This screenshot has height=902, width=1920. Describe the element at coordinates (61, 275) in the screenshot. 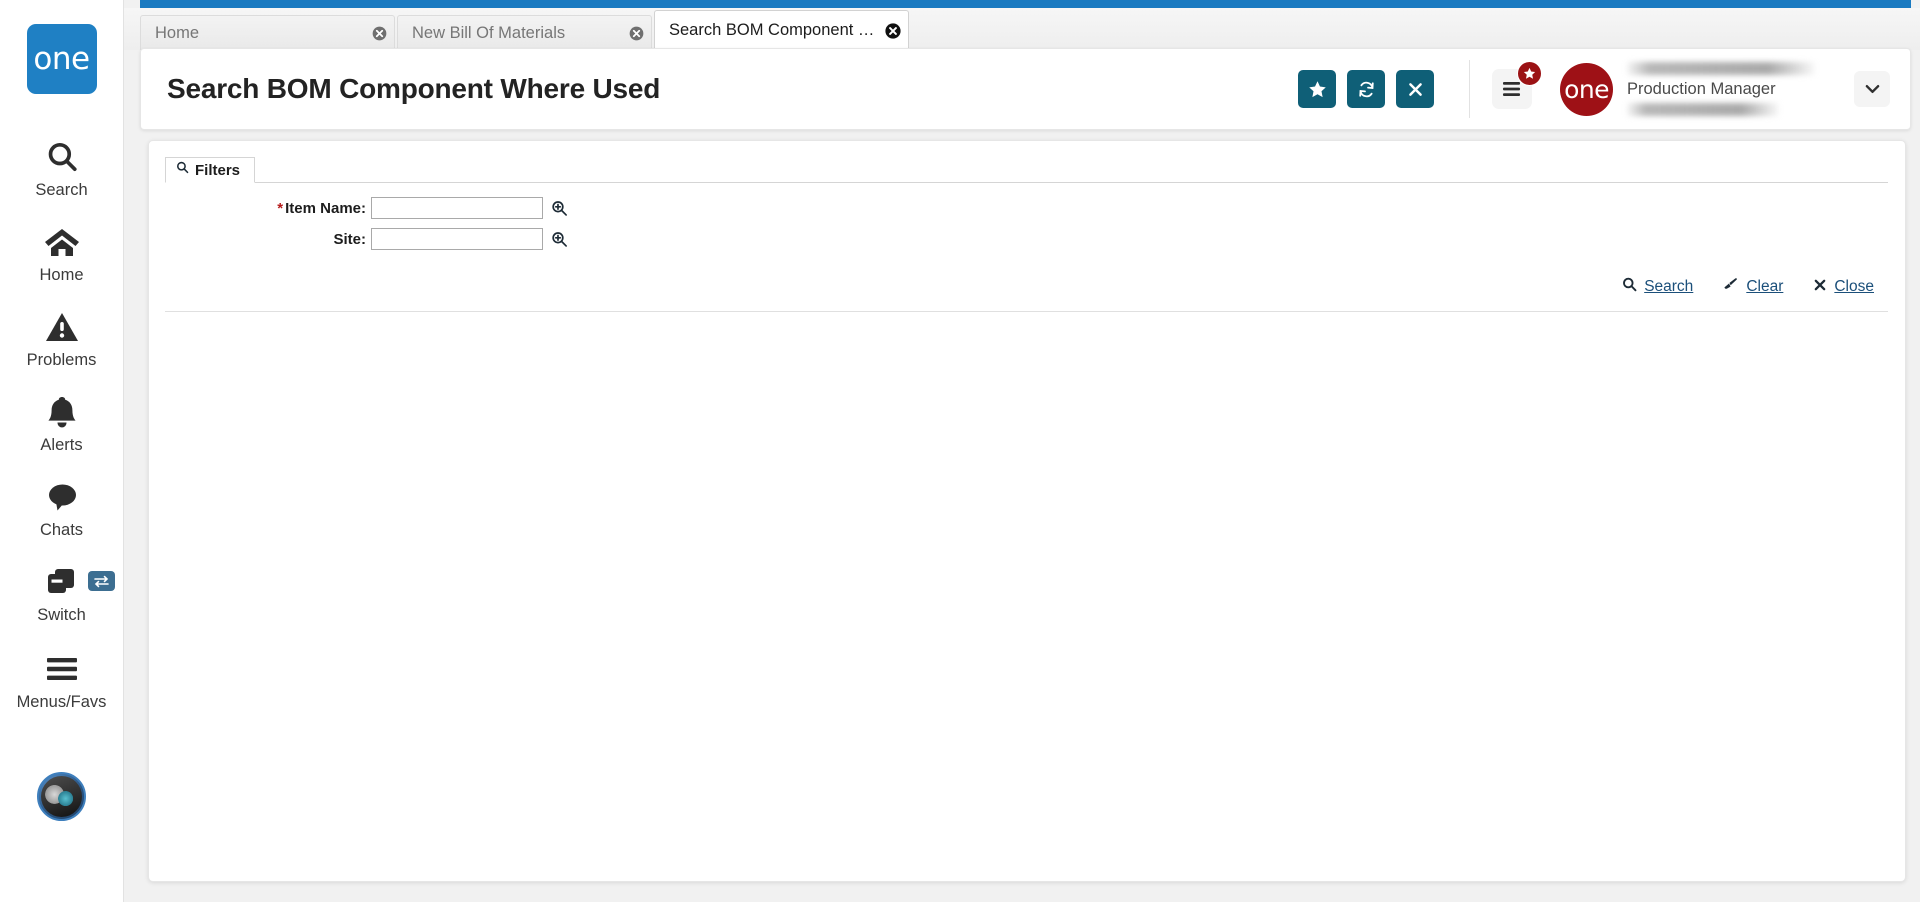

I see `sidebar-item-label: Home` at that location.